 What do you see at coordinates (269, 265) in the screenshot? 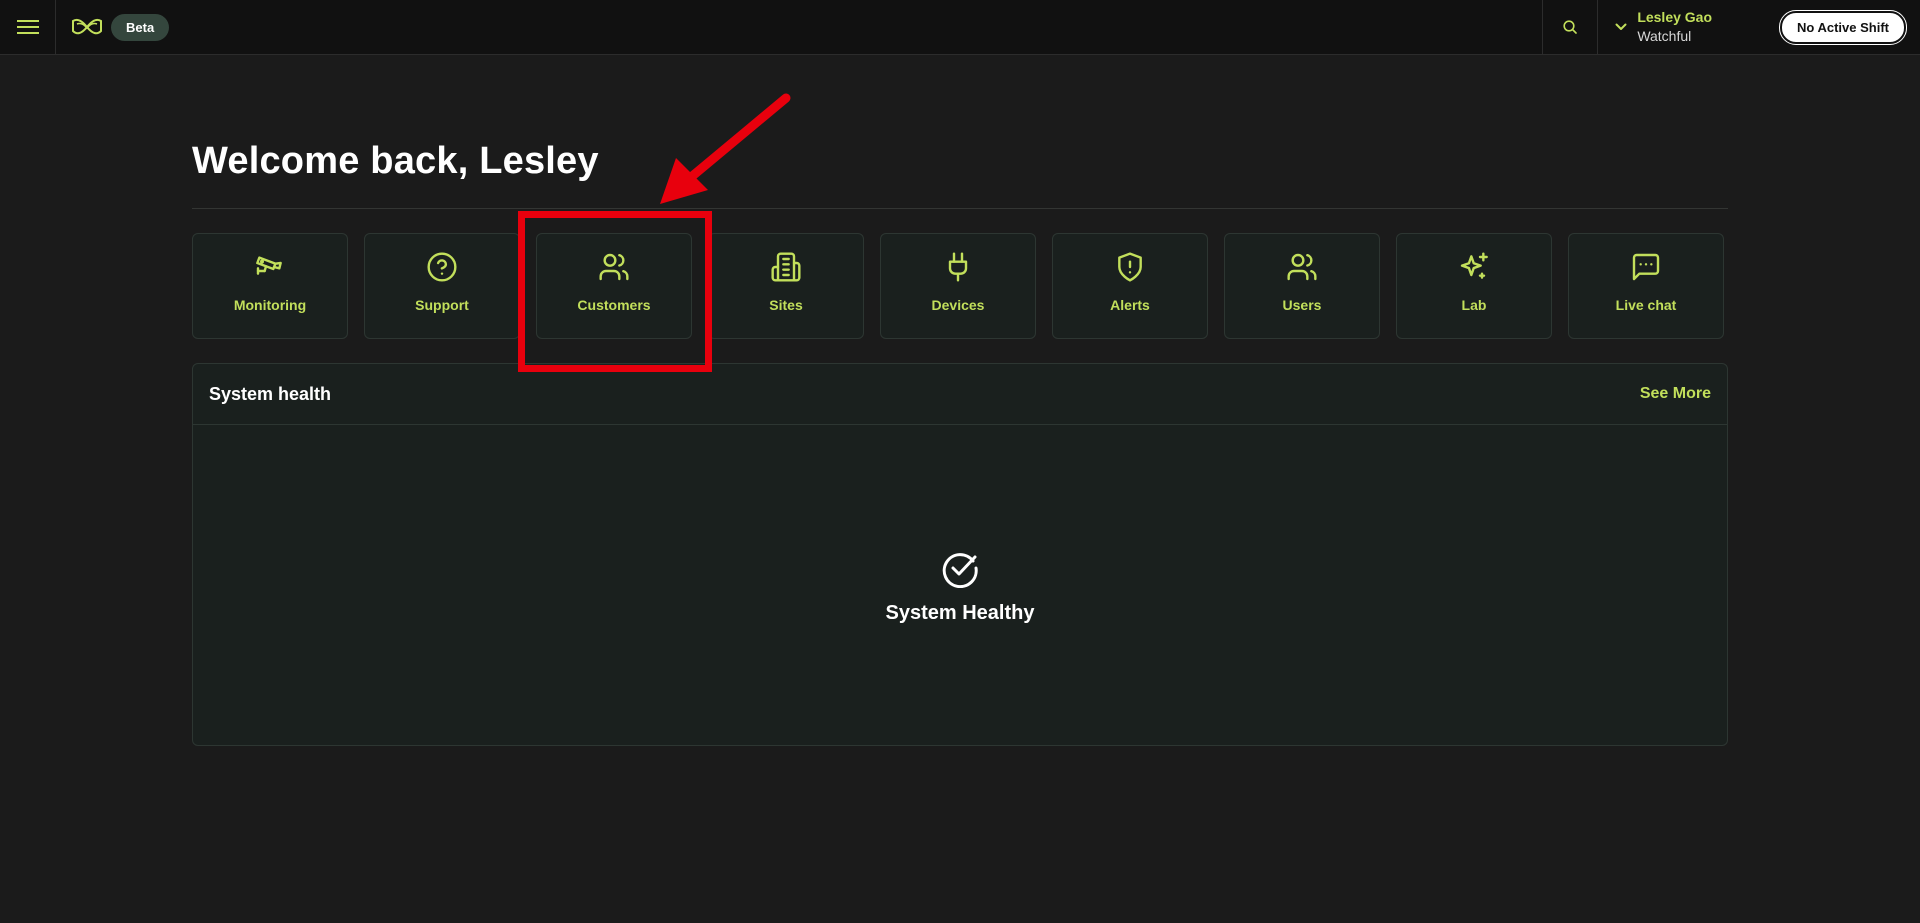
I see `cctv-camera-icon` at bounding box center [269, 265].